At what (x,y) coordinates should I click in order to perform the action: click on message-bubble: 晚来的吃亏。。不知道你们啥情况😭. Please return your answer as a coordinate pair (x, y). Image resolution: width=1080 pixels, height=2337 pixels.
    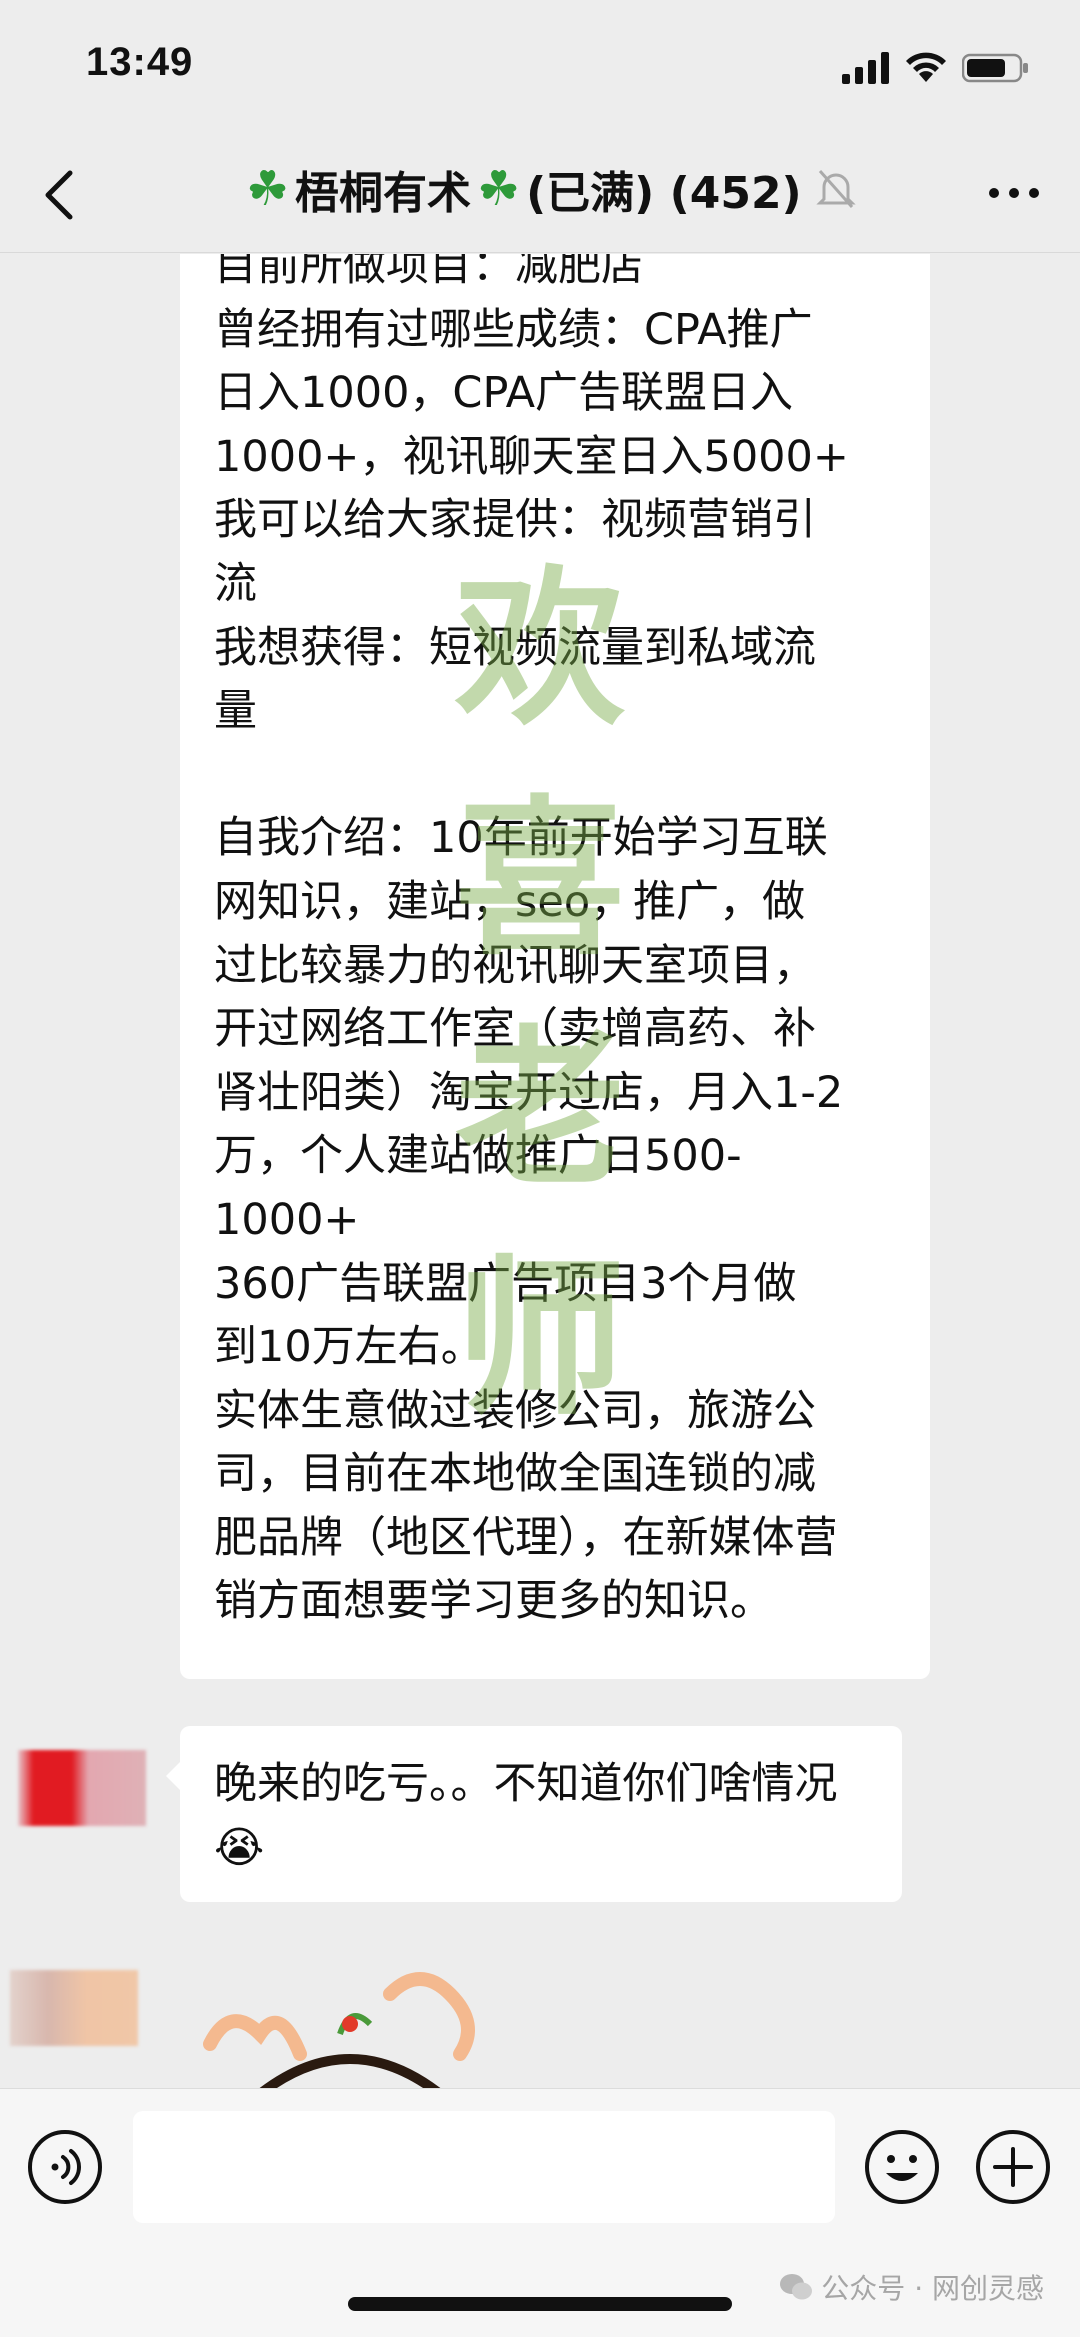
    Looking at the image, I should click on (534, 1814).